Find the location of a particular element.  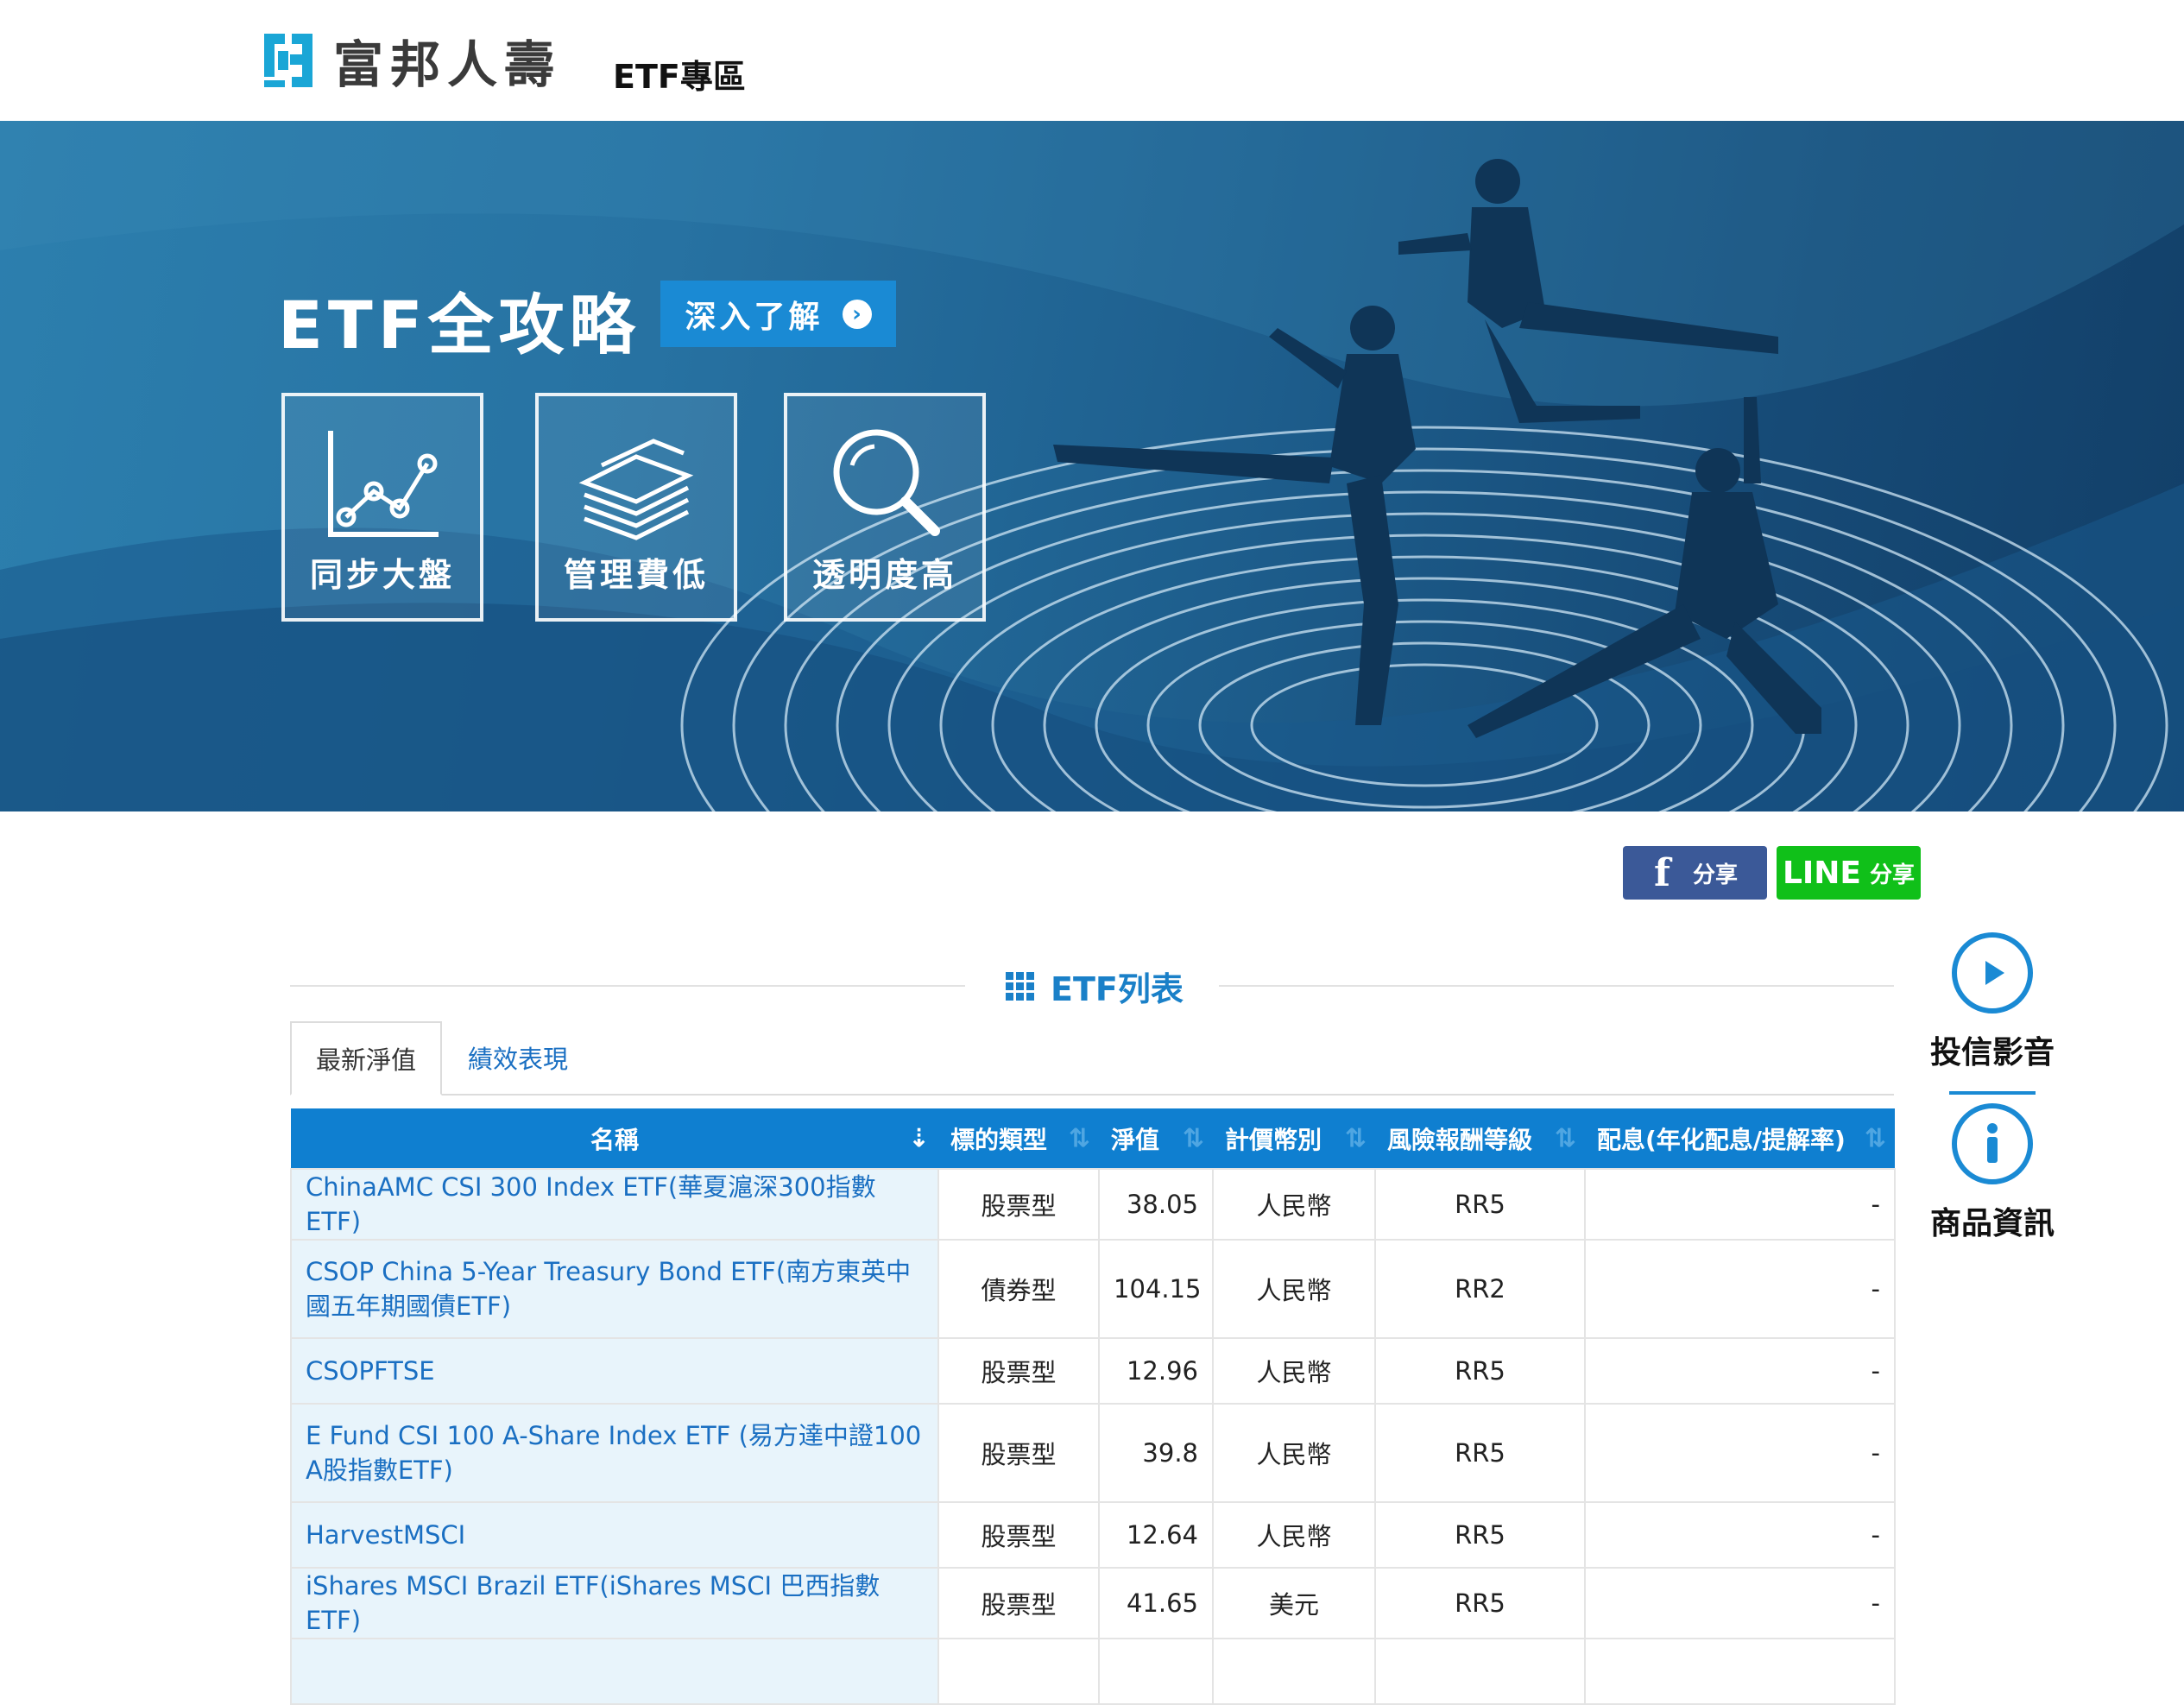

feature-label: 透明度高 is located at coordinates (884, 575).